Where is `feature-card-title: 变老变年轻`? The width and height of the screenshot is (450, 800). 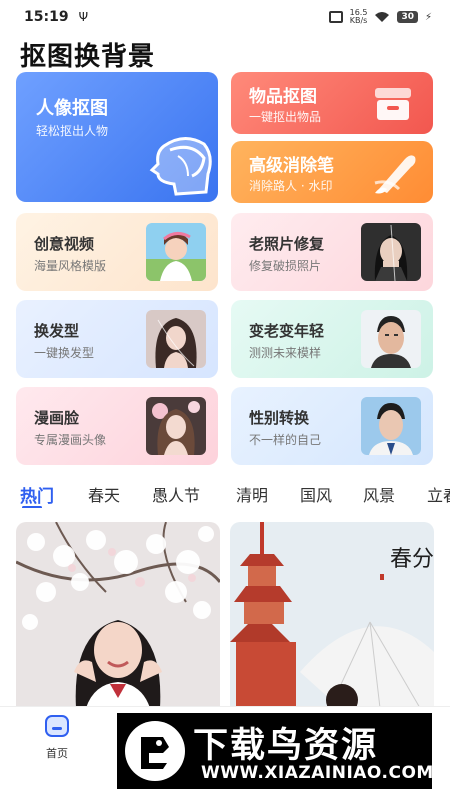 feature-card-title: 变老变年轻 is located at coordinates (287, 331).